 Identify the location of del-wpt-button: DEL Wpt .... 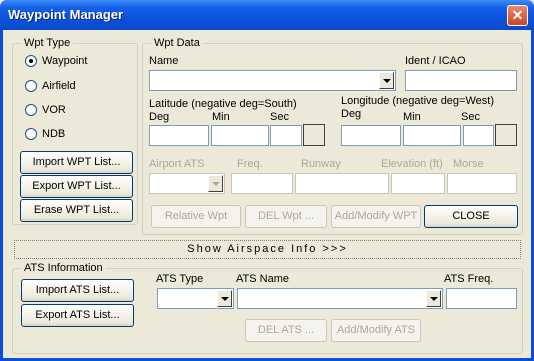
(286, 216).